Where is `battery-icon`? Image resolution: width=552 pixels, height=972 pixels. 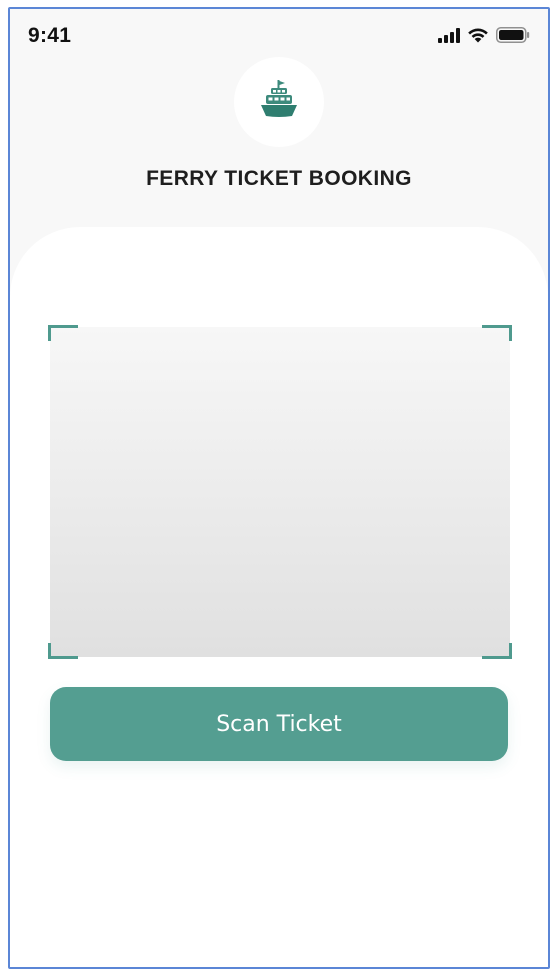
battery-icon is located at coordinates (513, 35).